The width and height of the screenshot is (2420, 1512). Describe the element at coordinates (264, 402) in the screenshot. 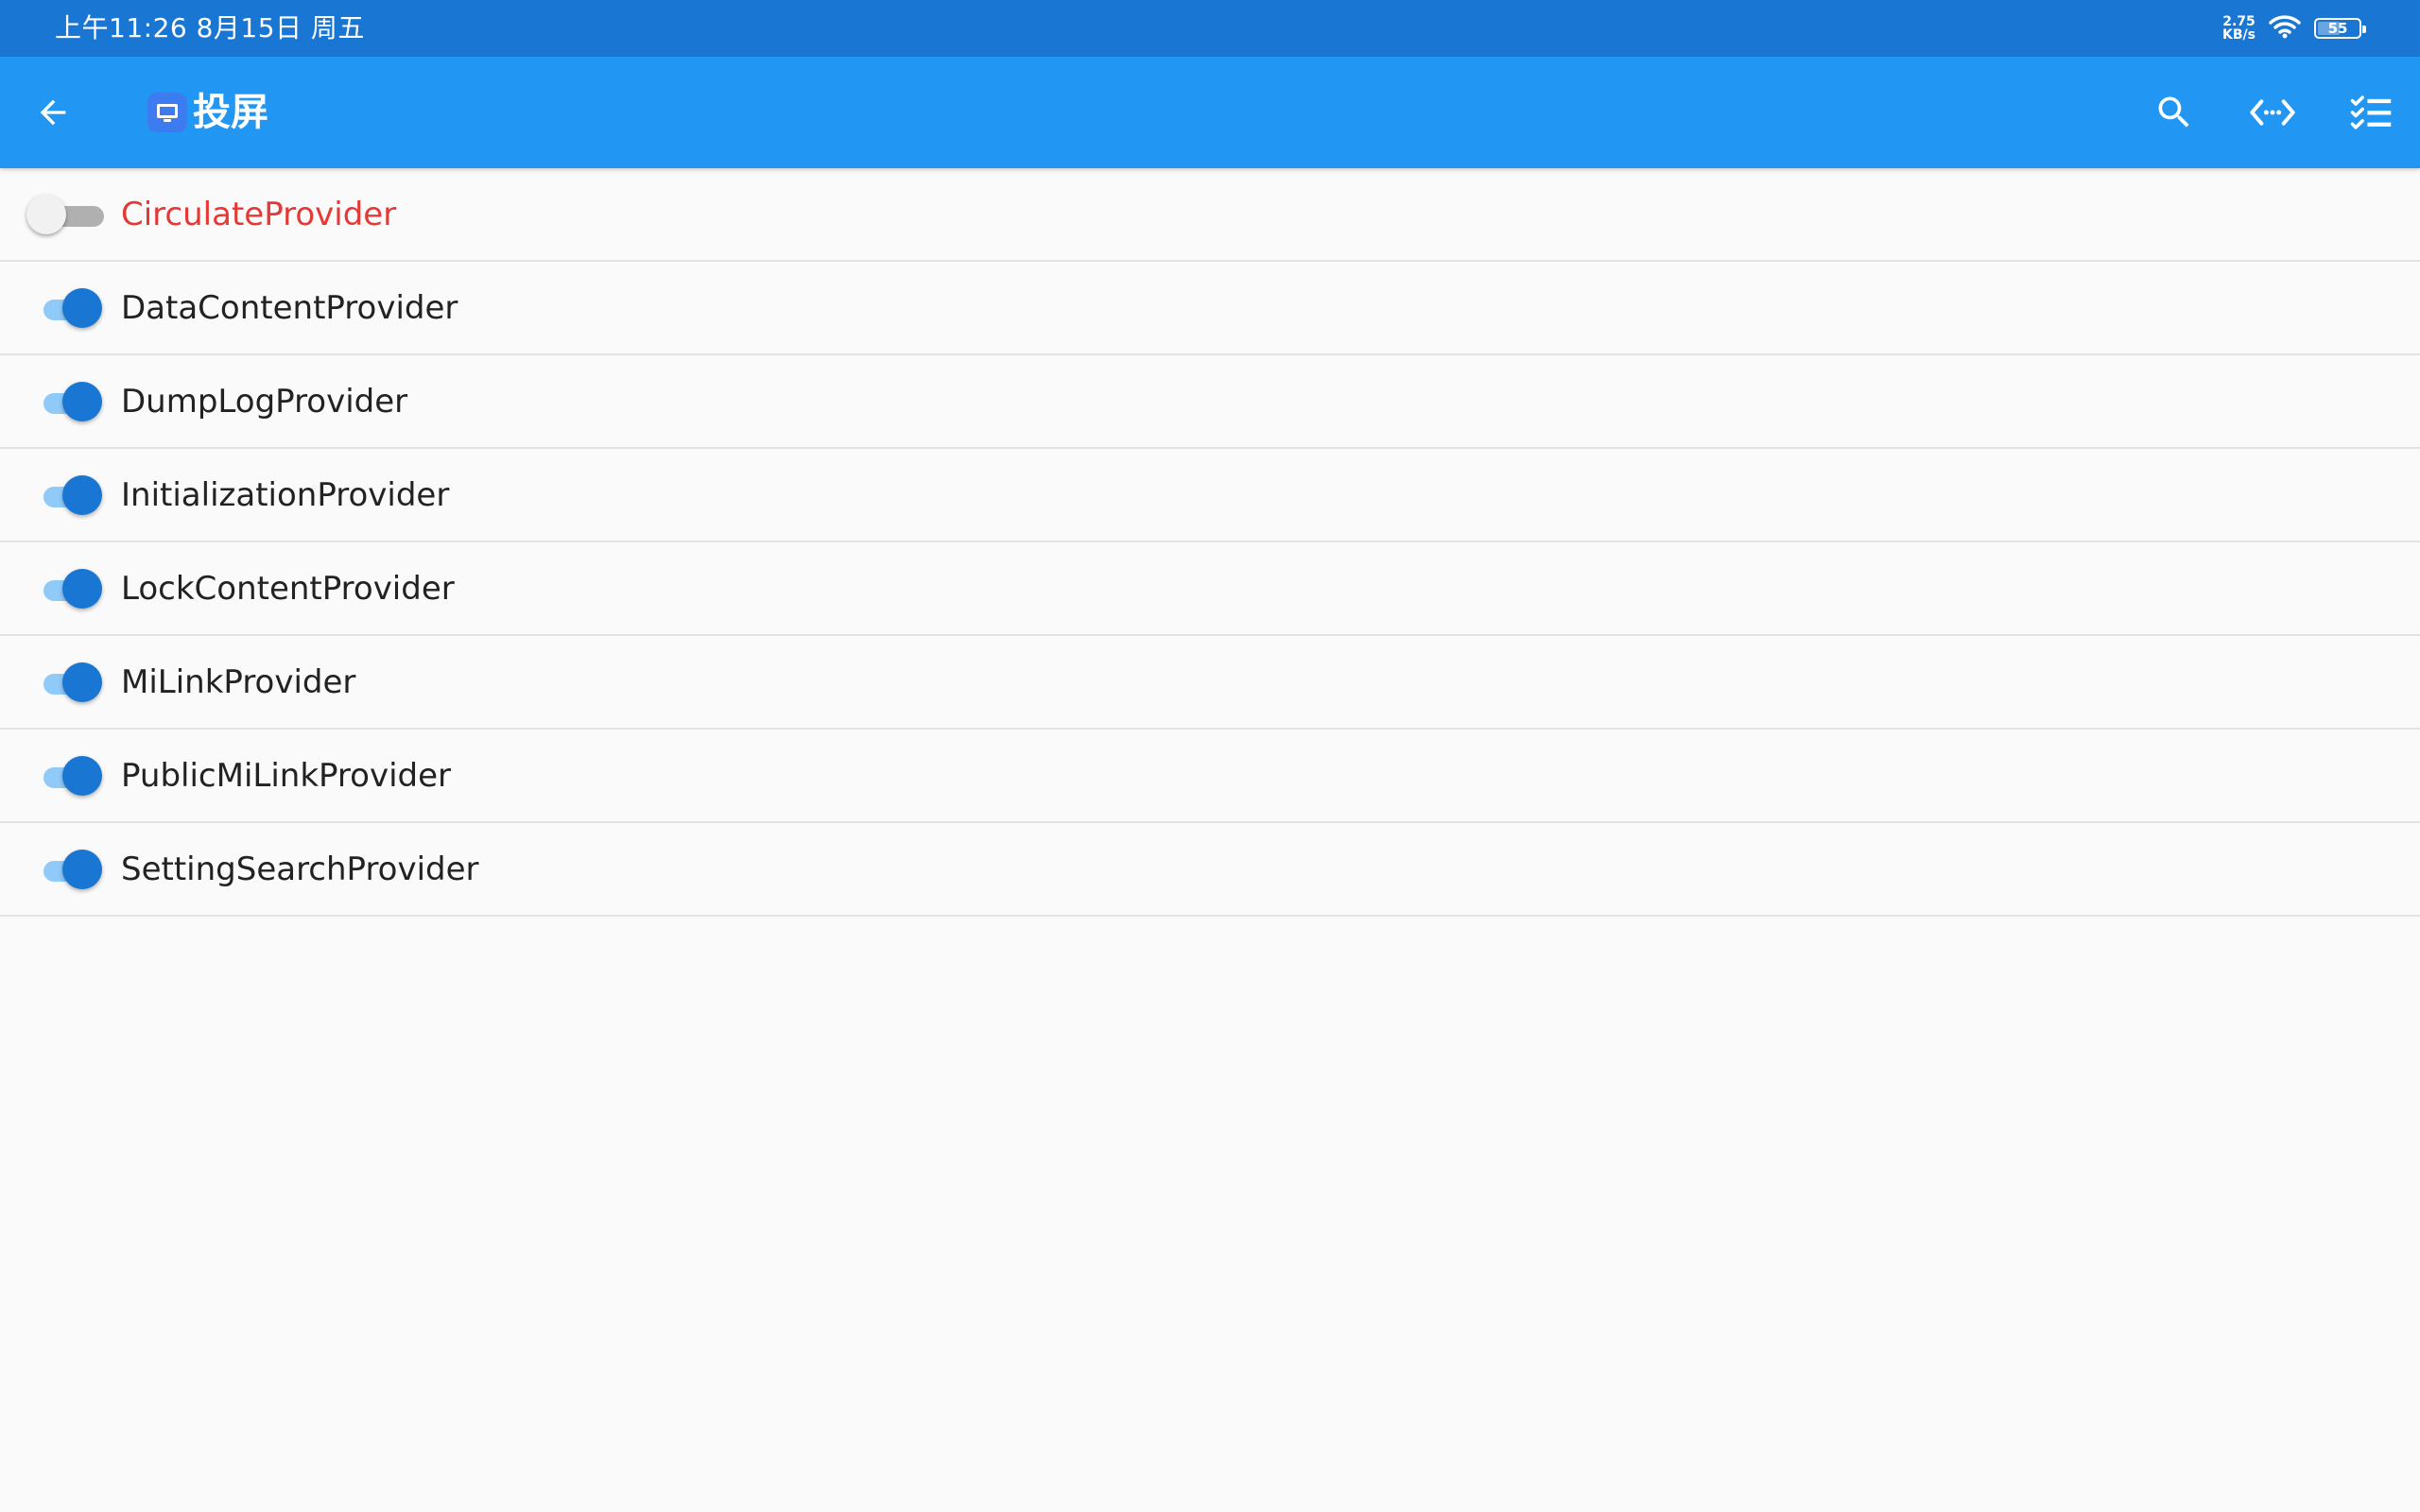

I see `provider-name: DumpLogProvider` at that location.